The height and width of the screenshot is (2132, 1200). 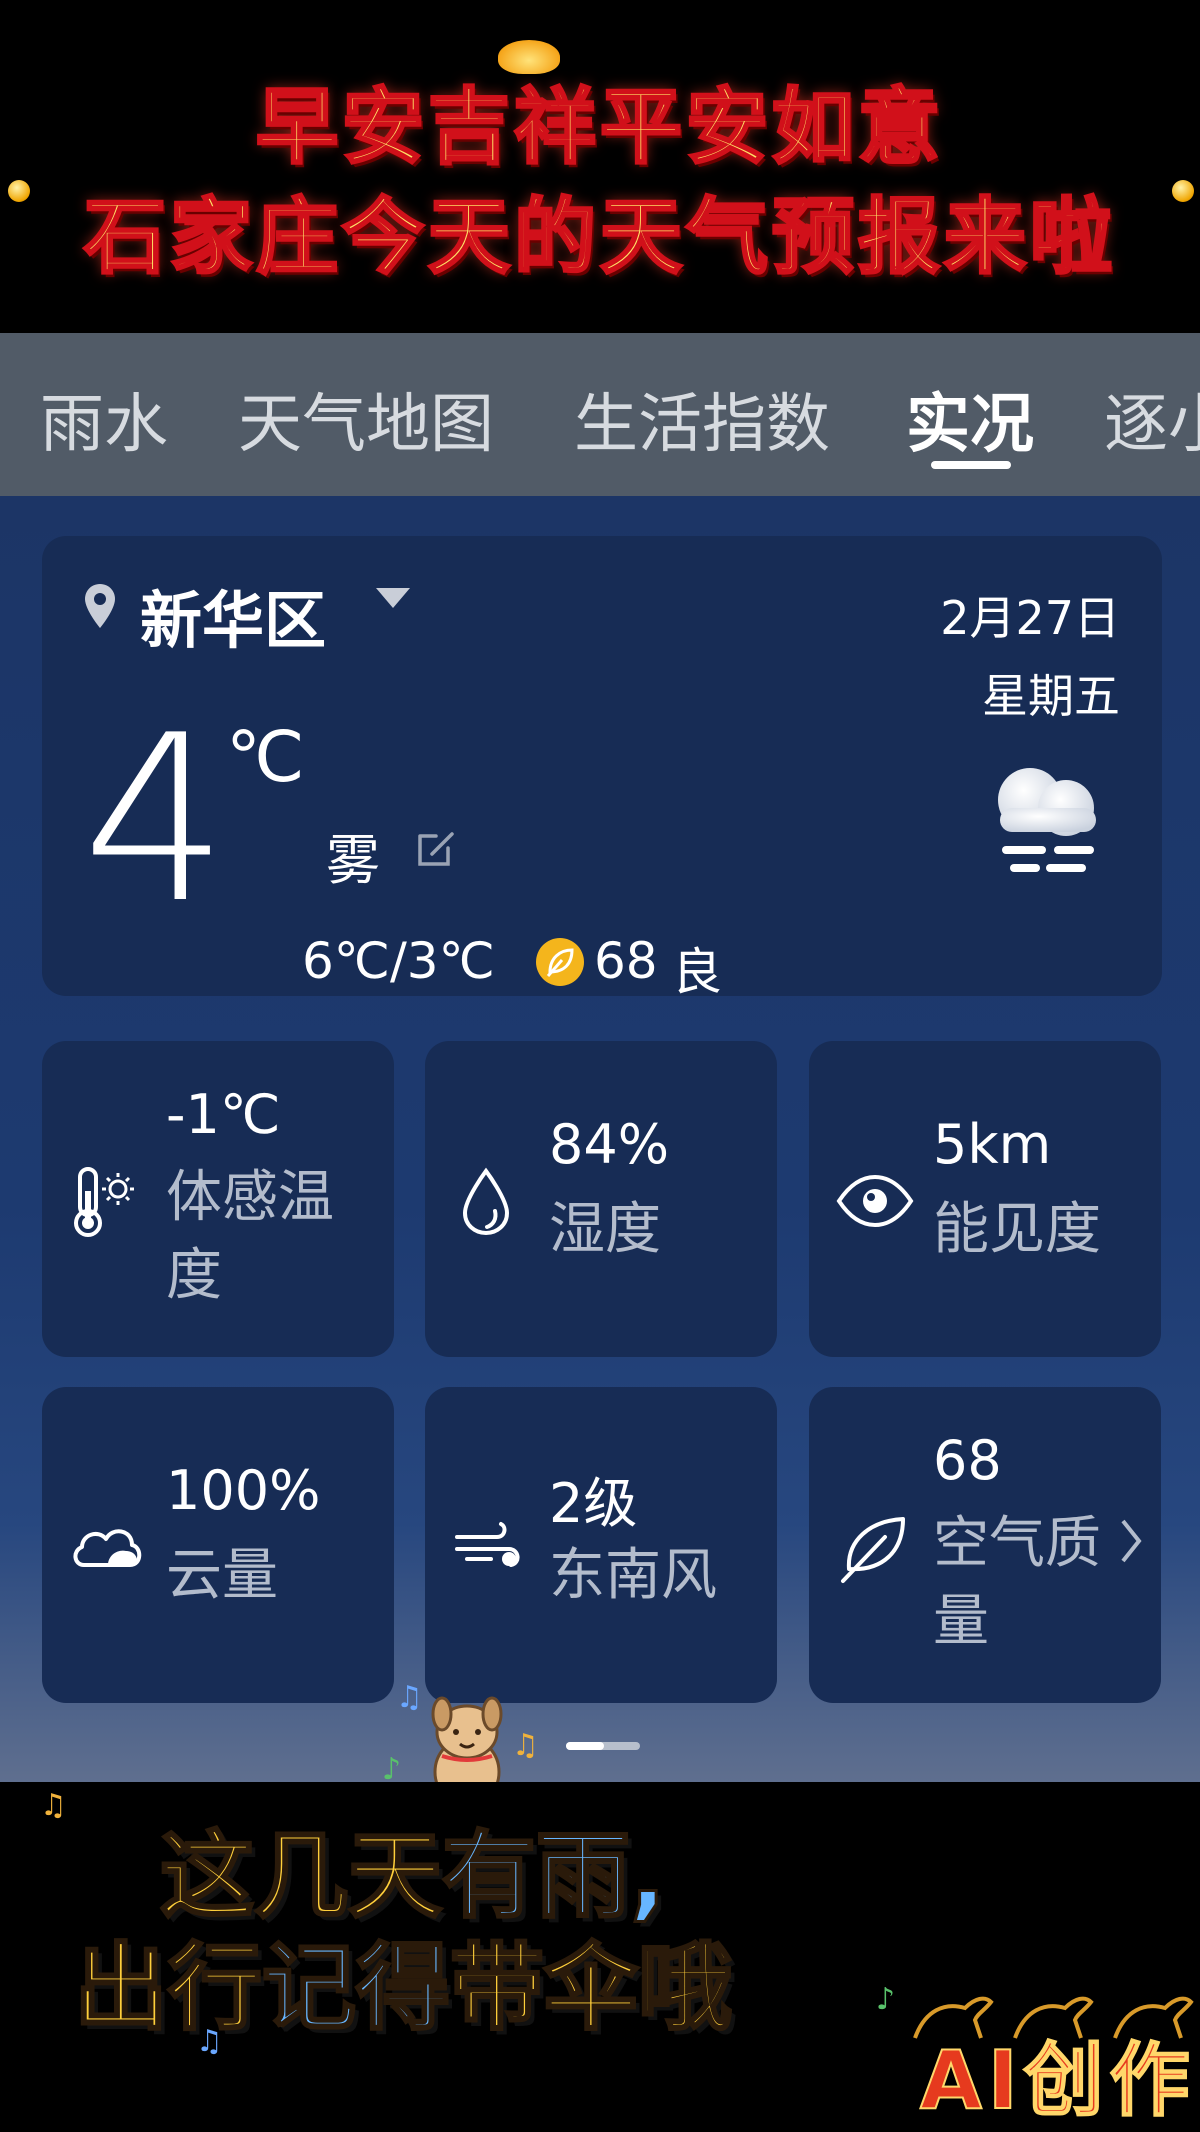 What do you see at coordinates (393, 598) in the screenshot?
I see `chevron-down-icon` at bounding box center [393, 598].